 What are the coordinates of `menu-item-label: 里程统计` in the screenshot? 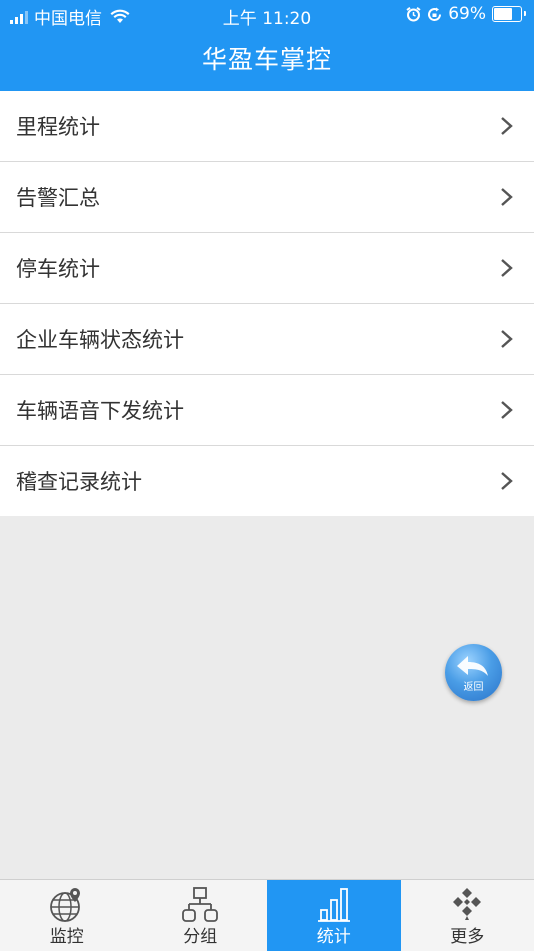 It's located at (58, 126).